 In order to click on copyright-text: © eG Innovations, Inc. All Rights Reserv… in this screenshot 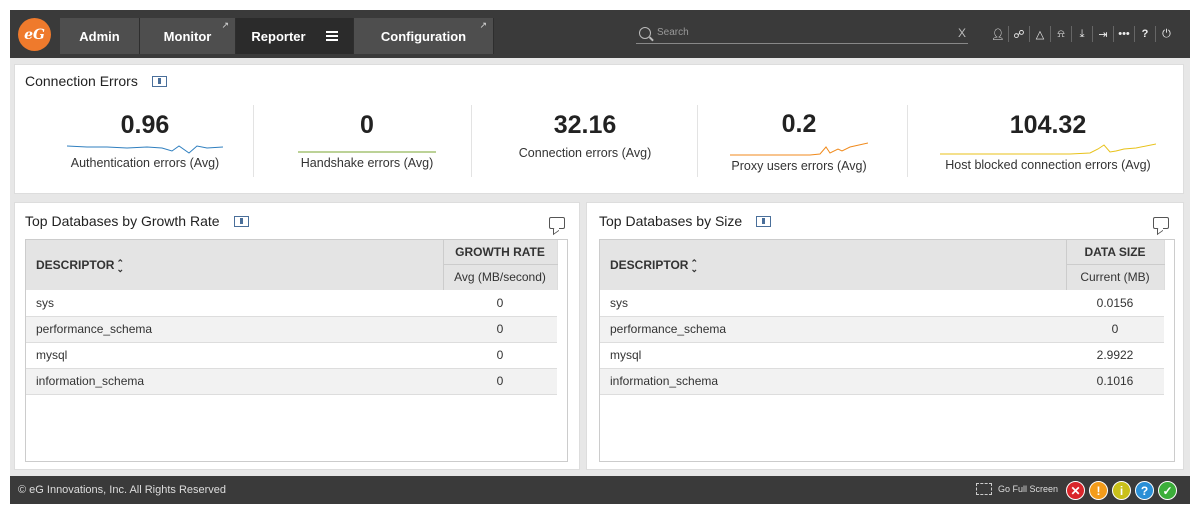, I will do `click(122, 490)`.